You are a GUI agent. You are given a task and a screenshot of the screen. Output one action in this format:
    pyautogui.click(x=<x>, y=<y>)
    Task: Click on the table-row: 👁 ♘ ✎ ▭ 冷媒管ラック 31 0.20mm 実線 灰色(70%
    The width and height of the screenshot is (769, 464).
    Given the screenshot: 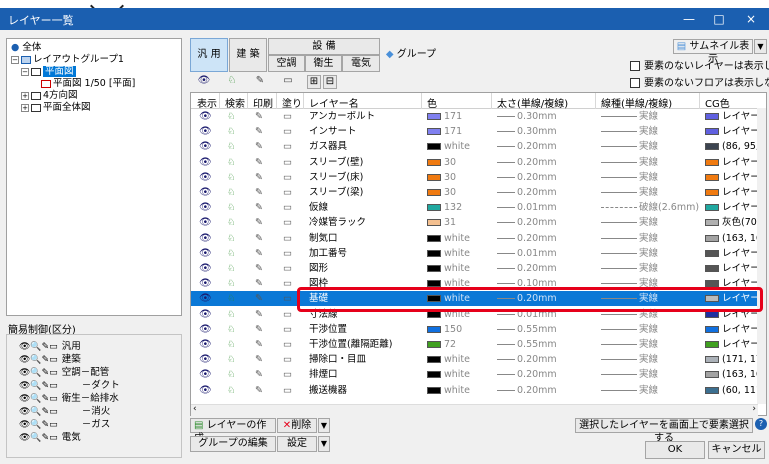 What is the action you would take?
    pyautogui.click(x=478, y=222)
    